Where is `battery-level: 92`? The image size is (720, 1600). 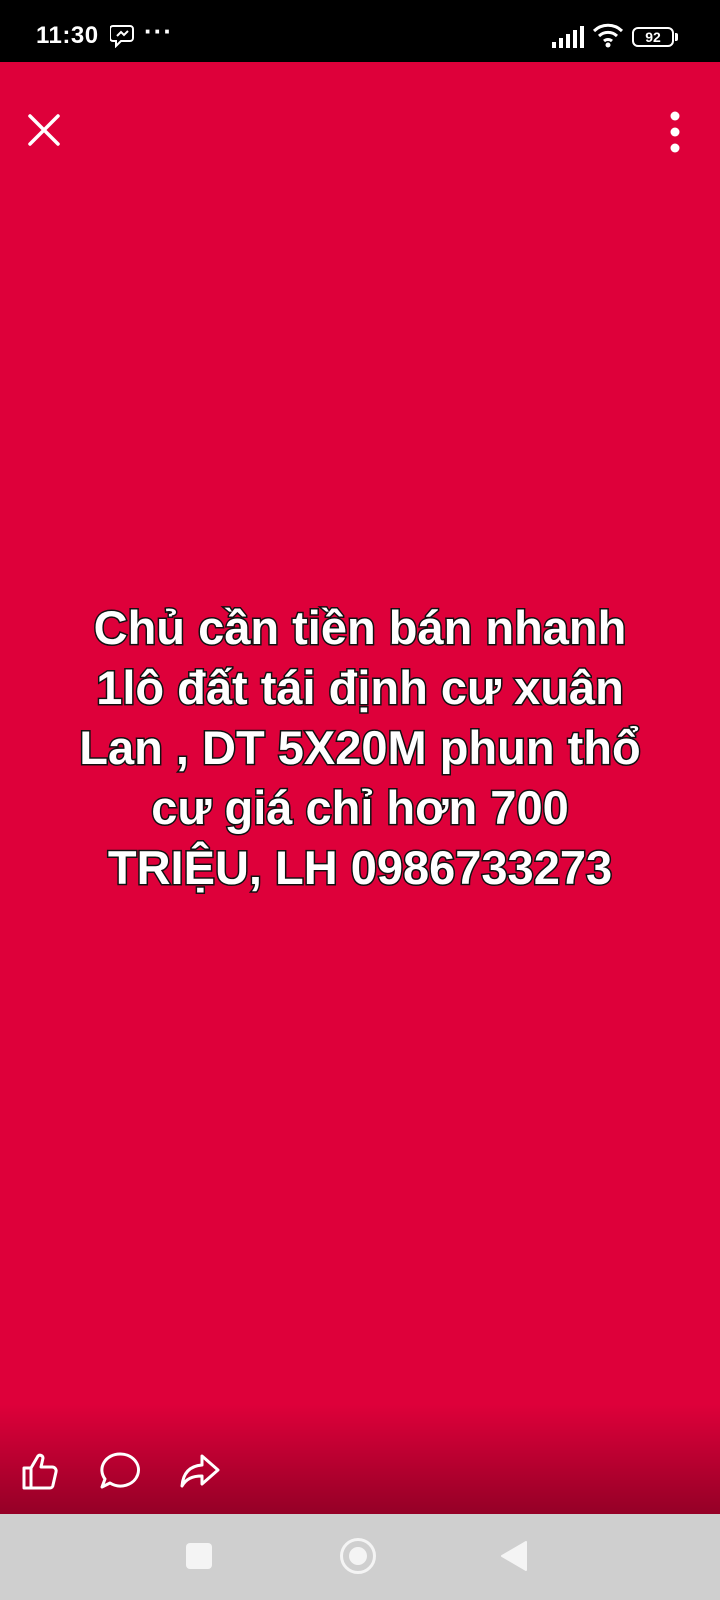 battery-level: 92 is located at coordinates (653, 37).